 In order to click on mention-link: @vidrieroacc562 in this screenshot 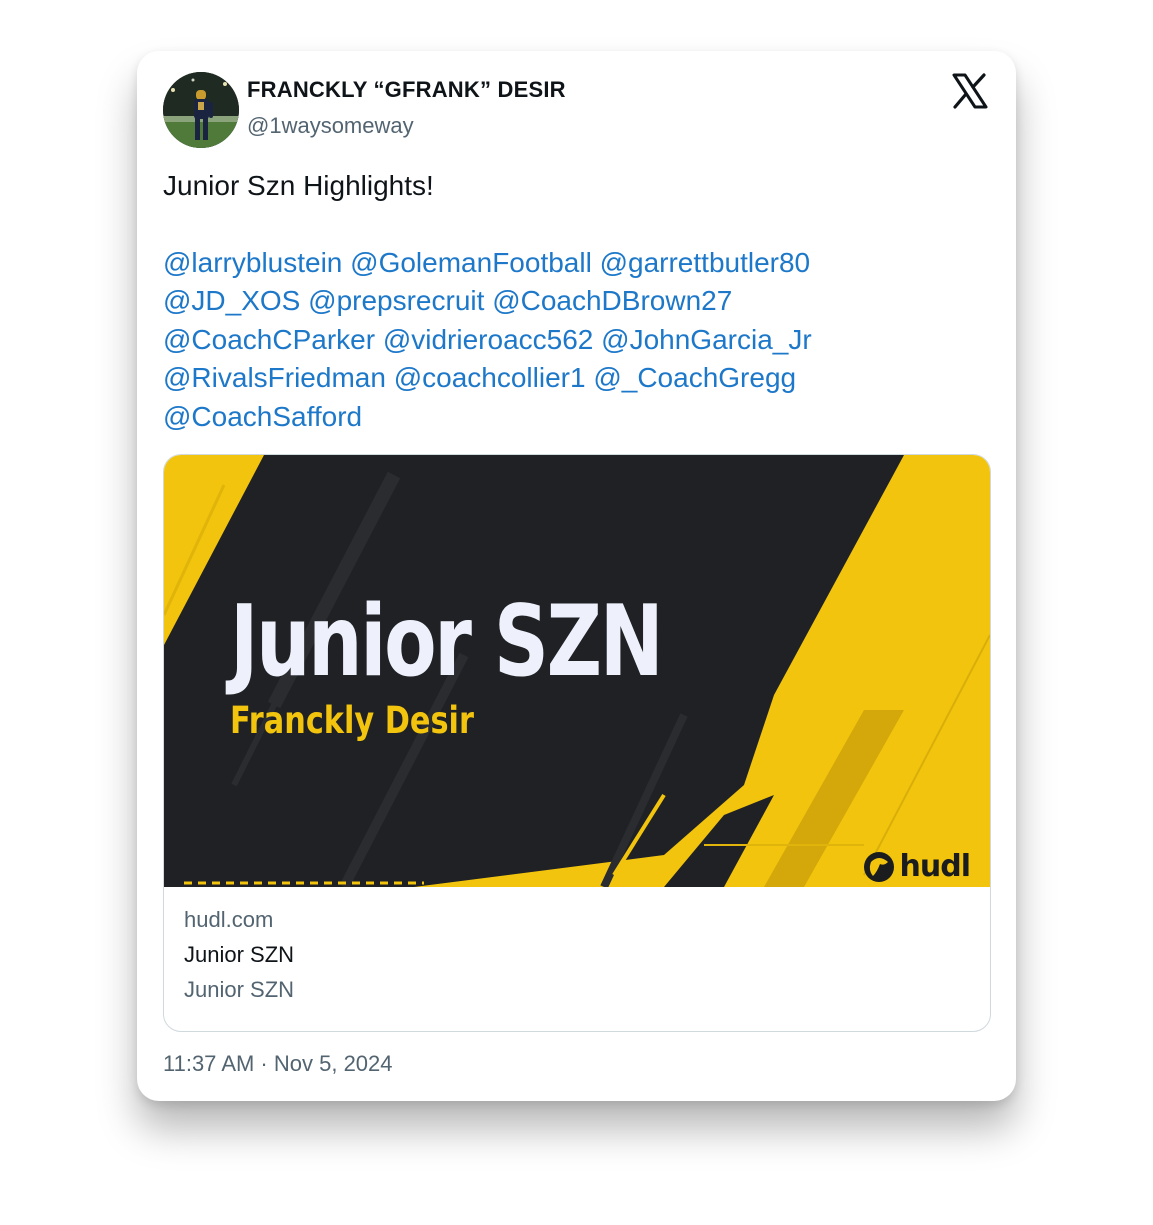, I will do `click(488, 339)`.